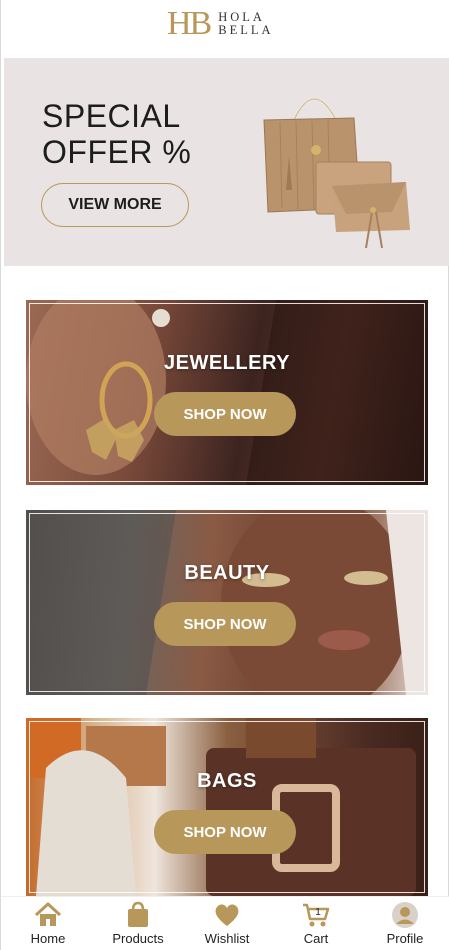 This screenshot has width=449, height=950. What do you see at coordinates (111, 116) in the screenshot?
I see `hero-title-line-1: SPECIAL` at bounding box center [111, 116].